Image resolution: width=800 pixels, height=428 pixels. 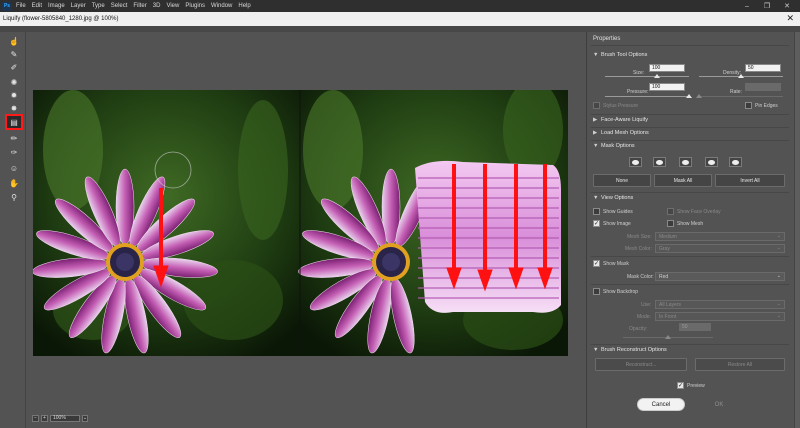 I want to click on subtract-from-selection-icon, so click(x=685, y=162).